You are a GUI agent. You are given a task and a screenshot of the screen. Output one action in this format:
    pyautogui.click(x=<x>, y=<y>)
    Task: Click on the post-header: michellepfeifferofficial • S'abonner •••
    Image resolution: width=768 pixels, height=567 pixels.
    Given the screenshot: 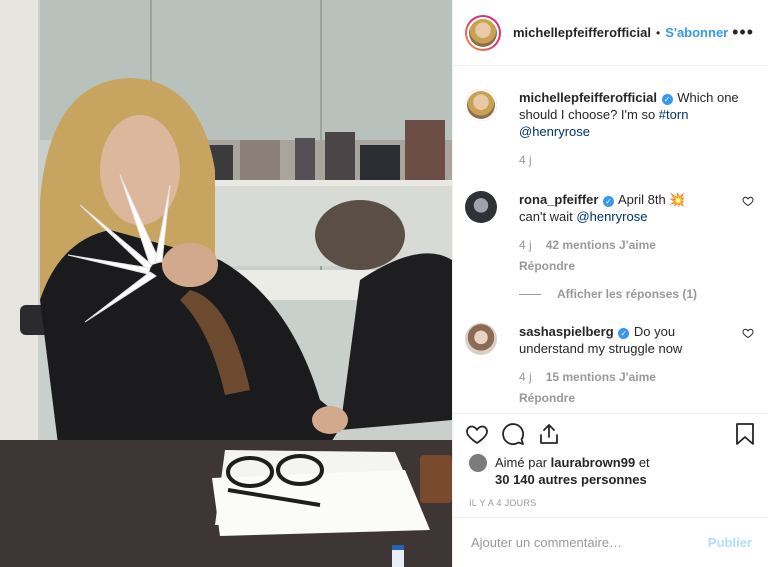 What is the action you would take?
    pyautogui.click(x=610, y=33)
    